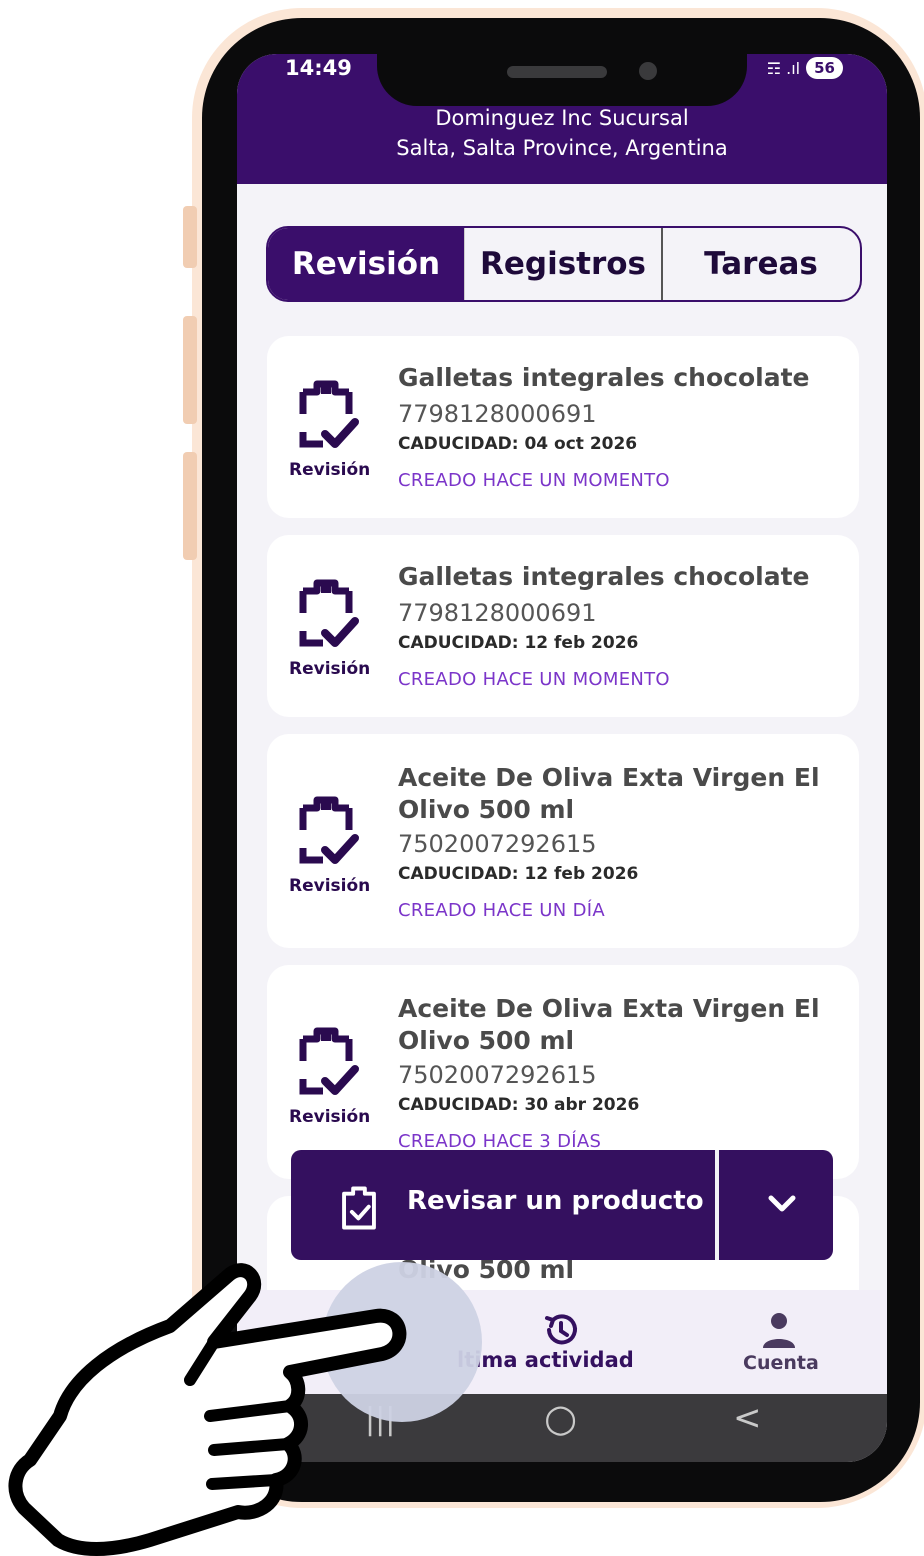  I want to click on item-expiry: CADUCIDAD: 04 oct 2026, so click(518, 444).